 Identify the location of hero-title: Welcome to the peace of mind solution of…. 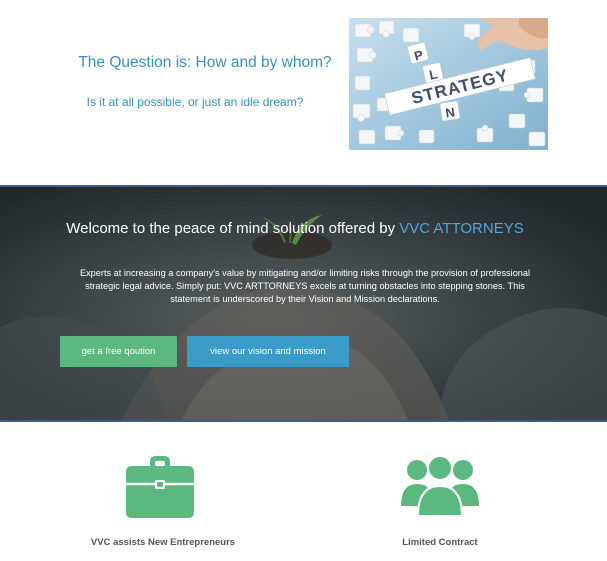
(295, 228).